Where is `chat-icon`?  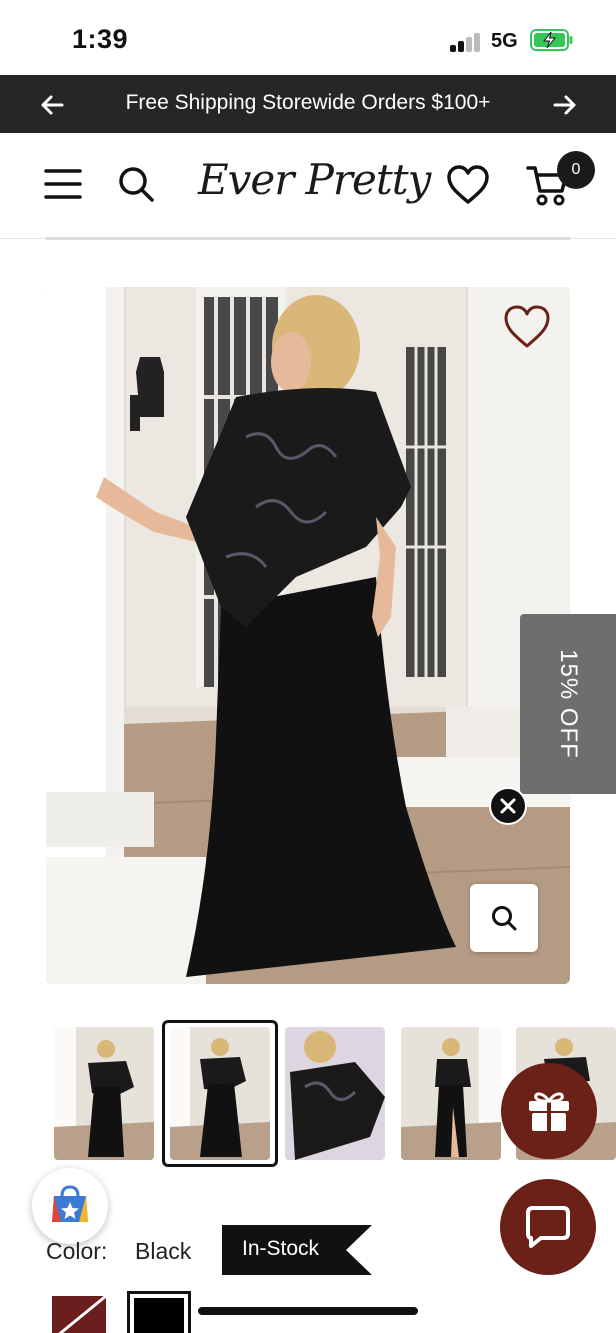 chat-icon is located at coordinates (548, 1227).